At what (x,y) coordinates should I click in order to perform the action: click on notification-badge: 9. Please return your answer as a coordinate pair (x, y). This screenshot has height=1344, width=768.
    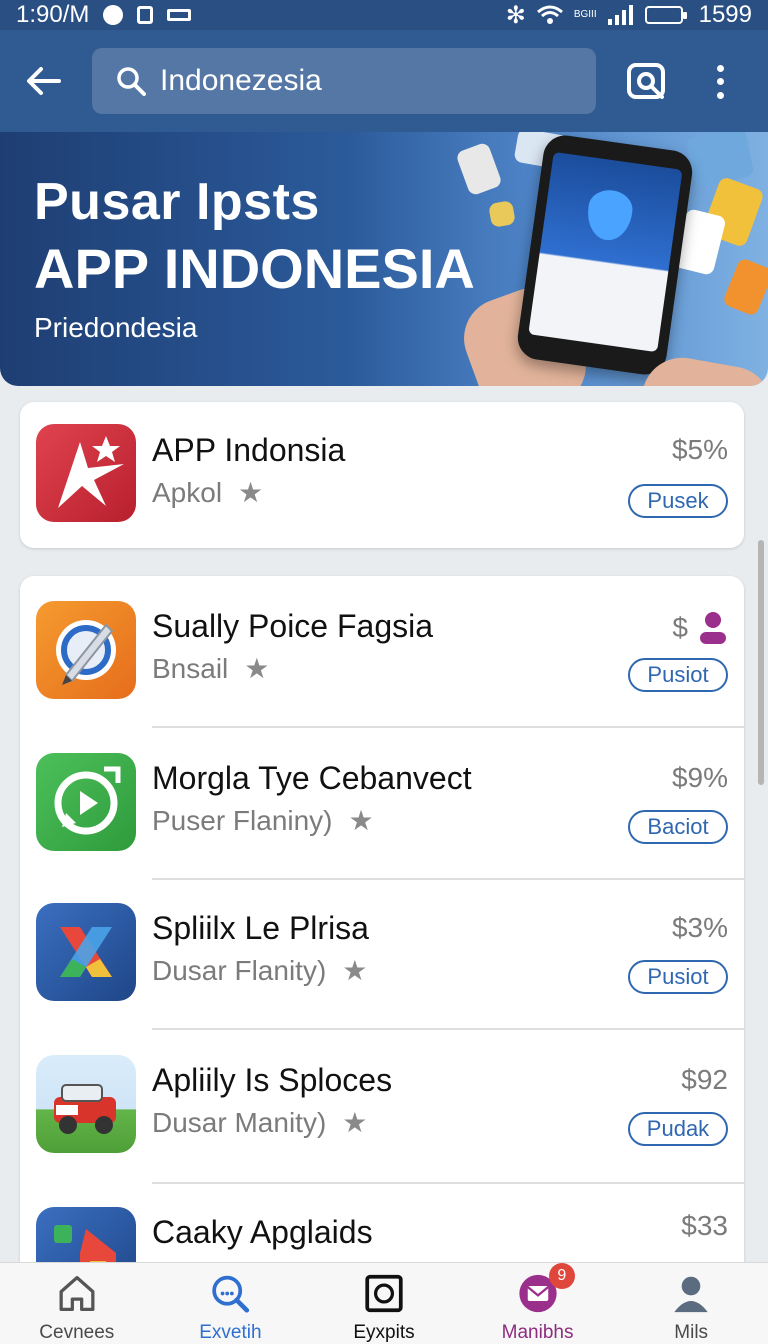
    Looking at the image, I should click on (561, 1276).